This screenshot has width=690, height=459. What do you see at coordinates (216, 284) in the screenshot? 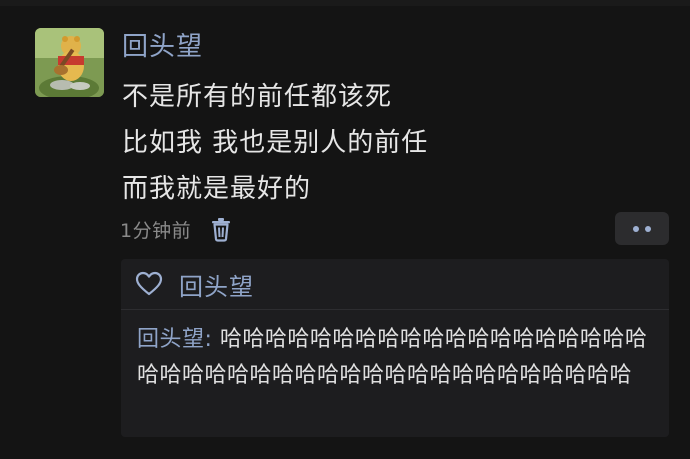
I see `liker-name: 回头望` at bounding box center [216, 284].